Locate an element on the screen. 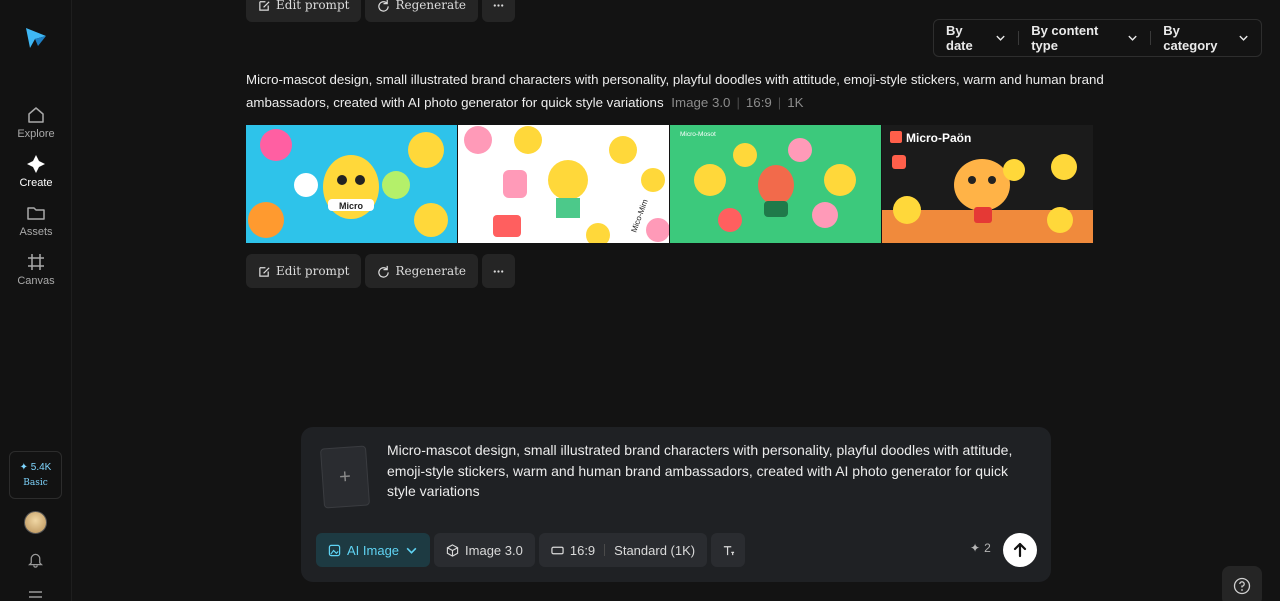  nav-canvas: Canvas is located at coordinates (36, 269).